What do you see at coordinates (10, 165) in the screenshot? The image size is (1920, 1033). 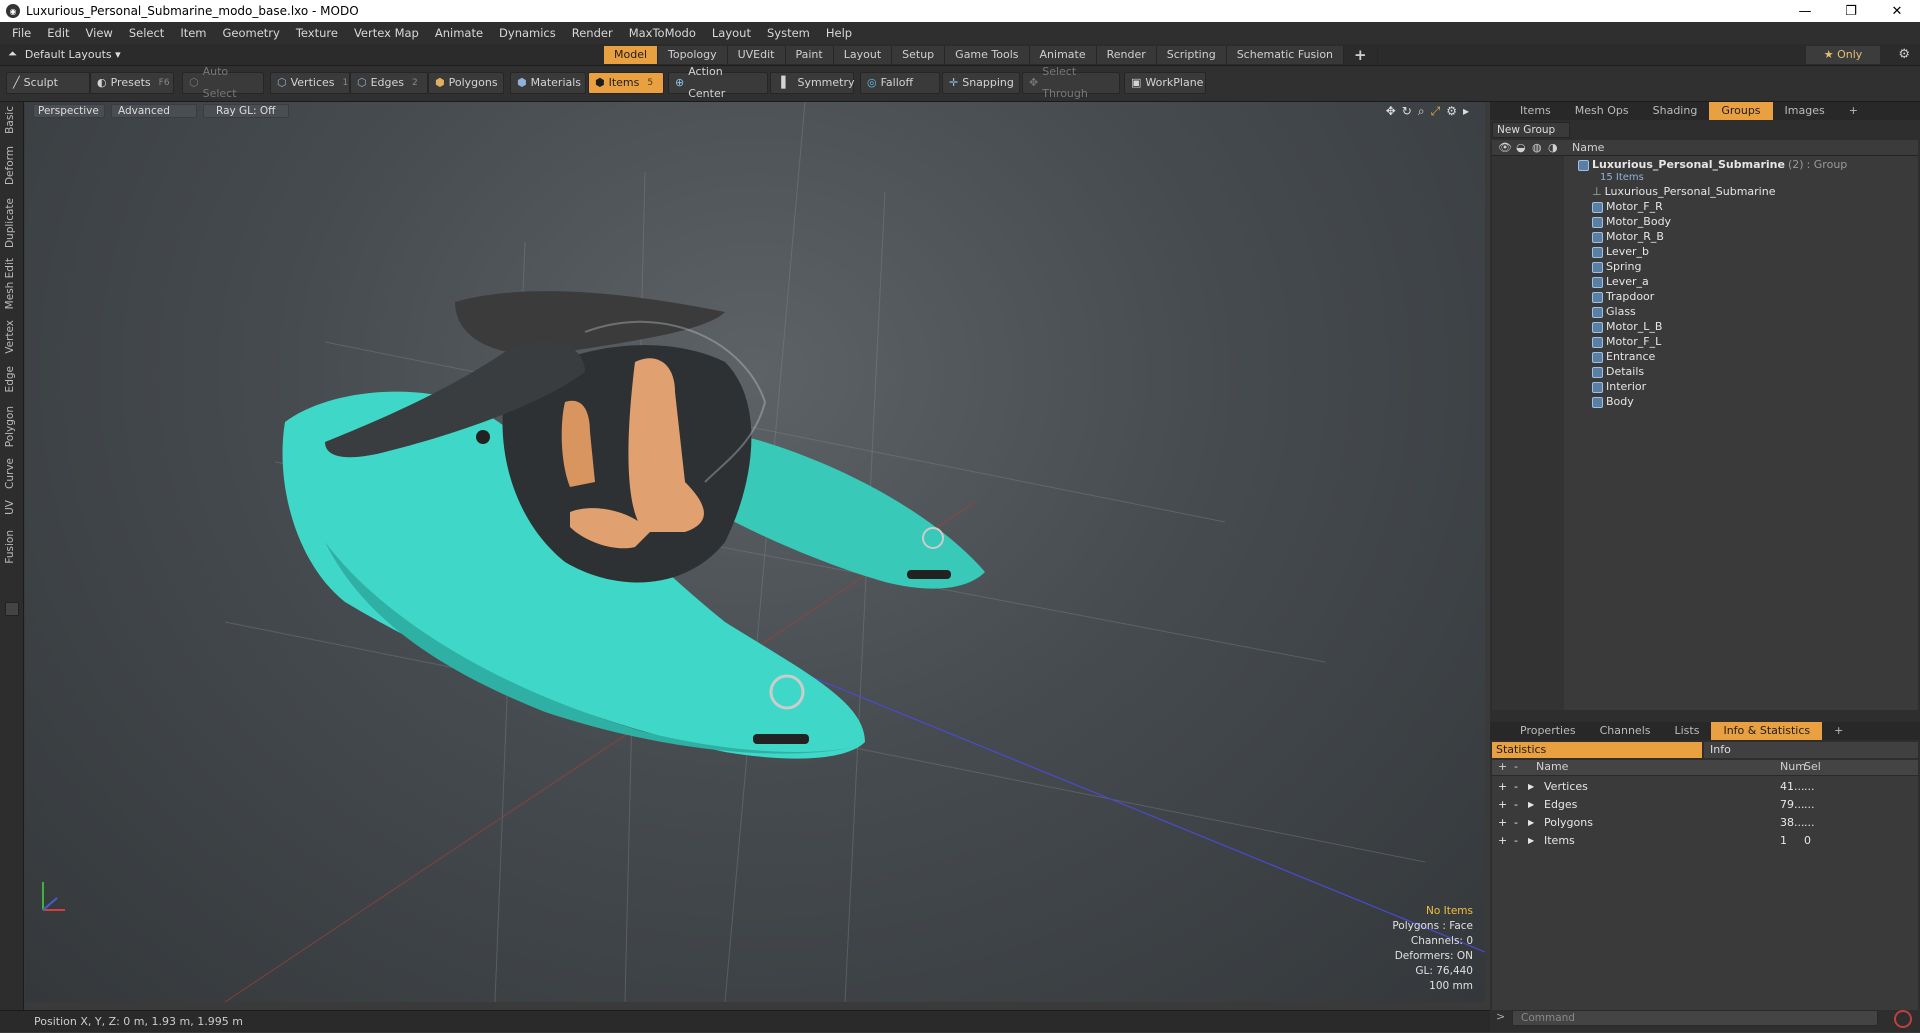 I see `tab-deform: Deform` at bounding box center [10, 165].